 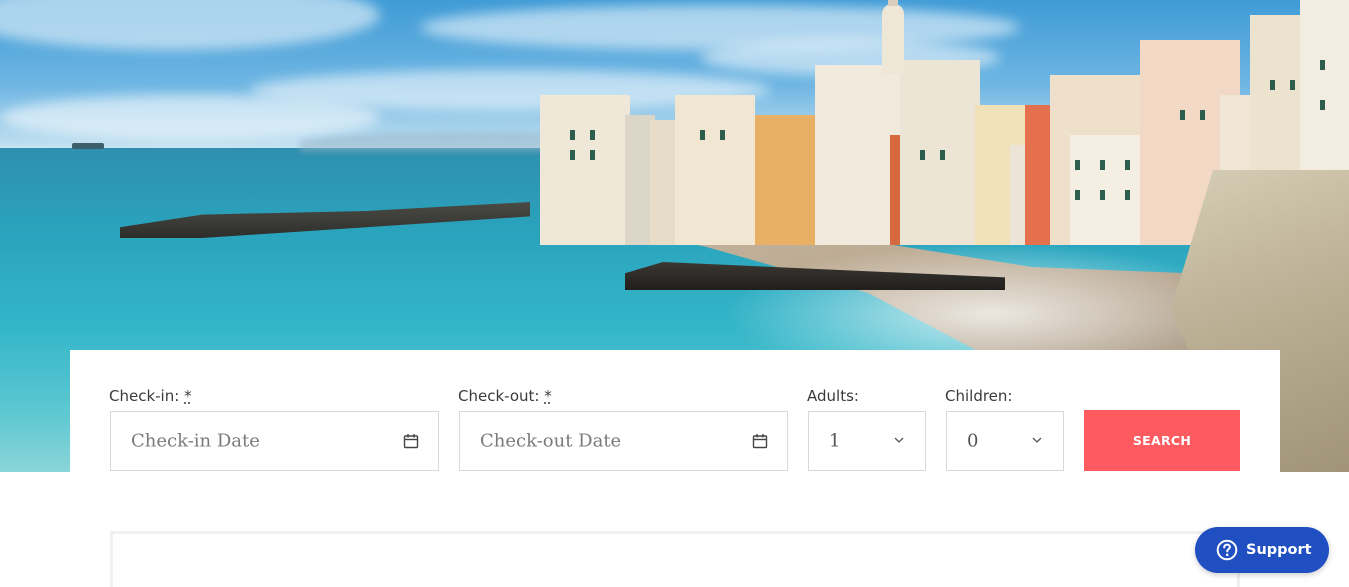 I want to click on support-label: Support, so click(x=1279, y=550).